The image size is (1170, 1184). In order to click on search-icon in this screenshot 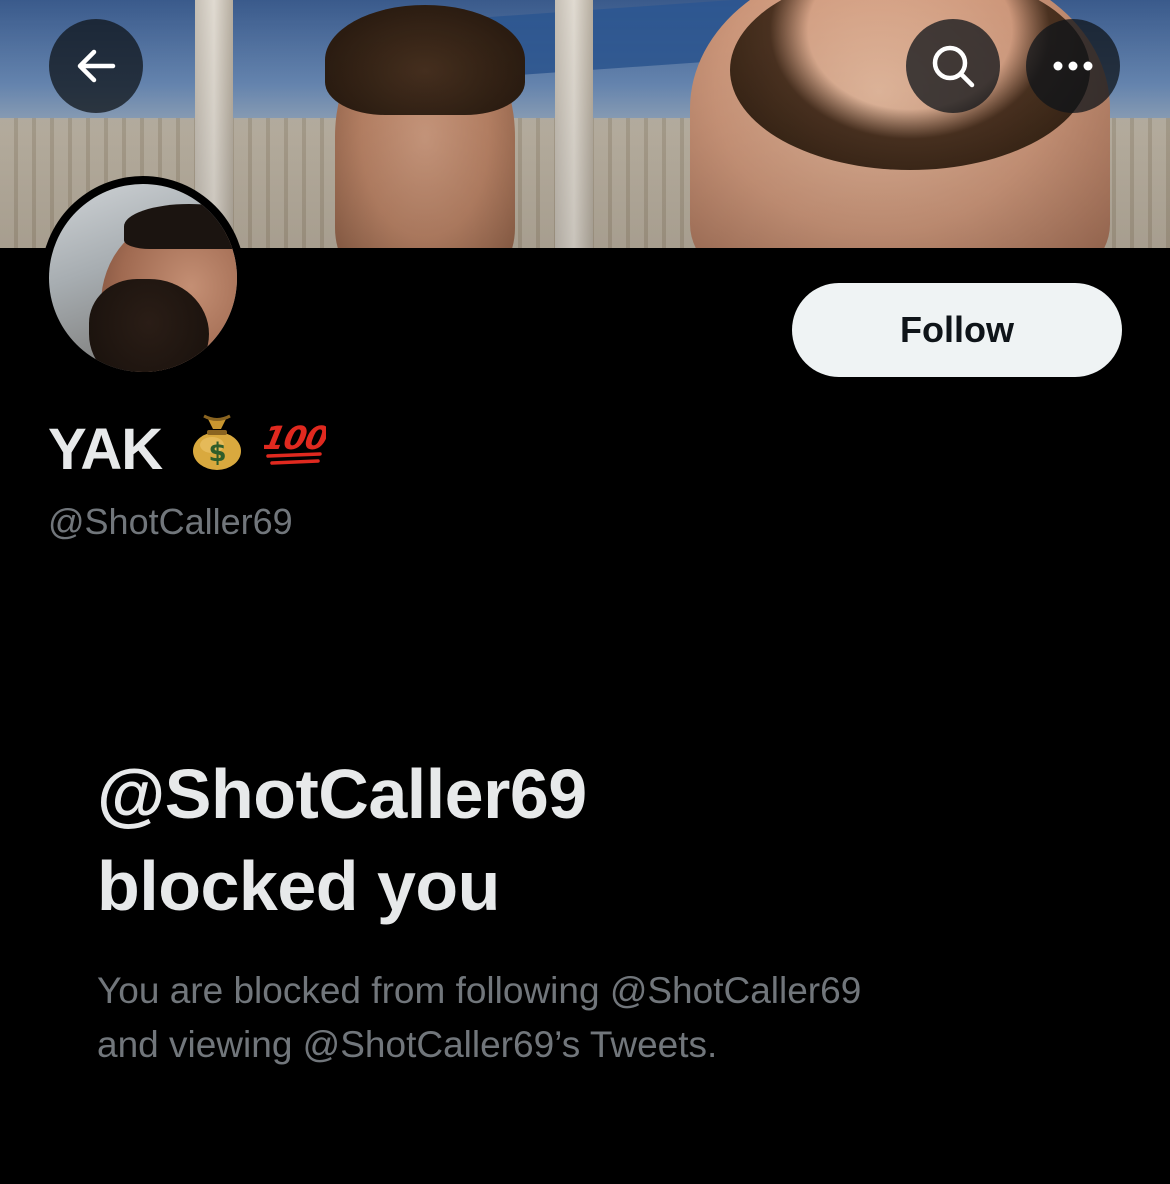, I will do `click(953, 66)`.